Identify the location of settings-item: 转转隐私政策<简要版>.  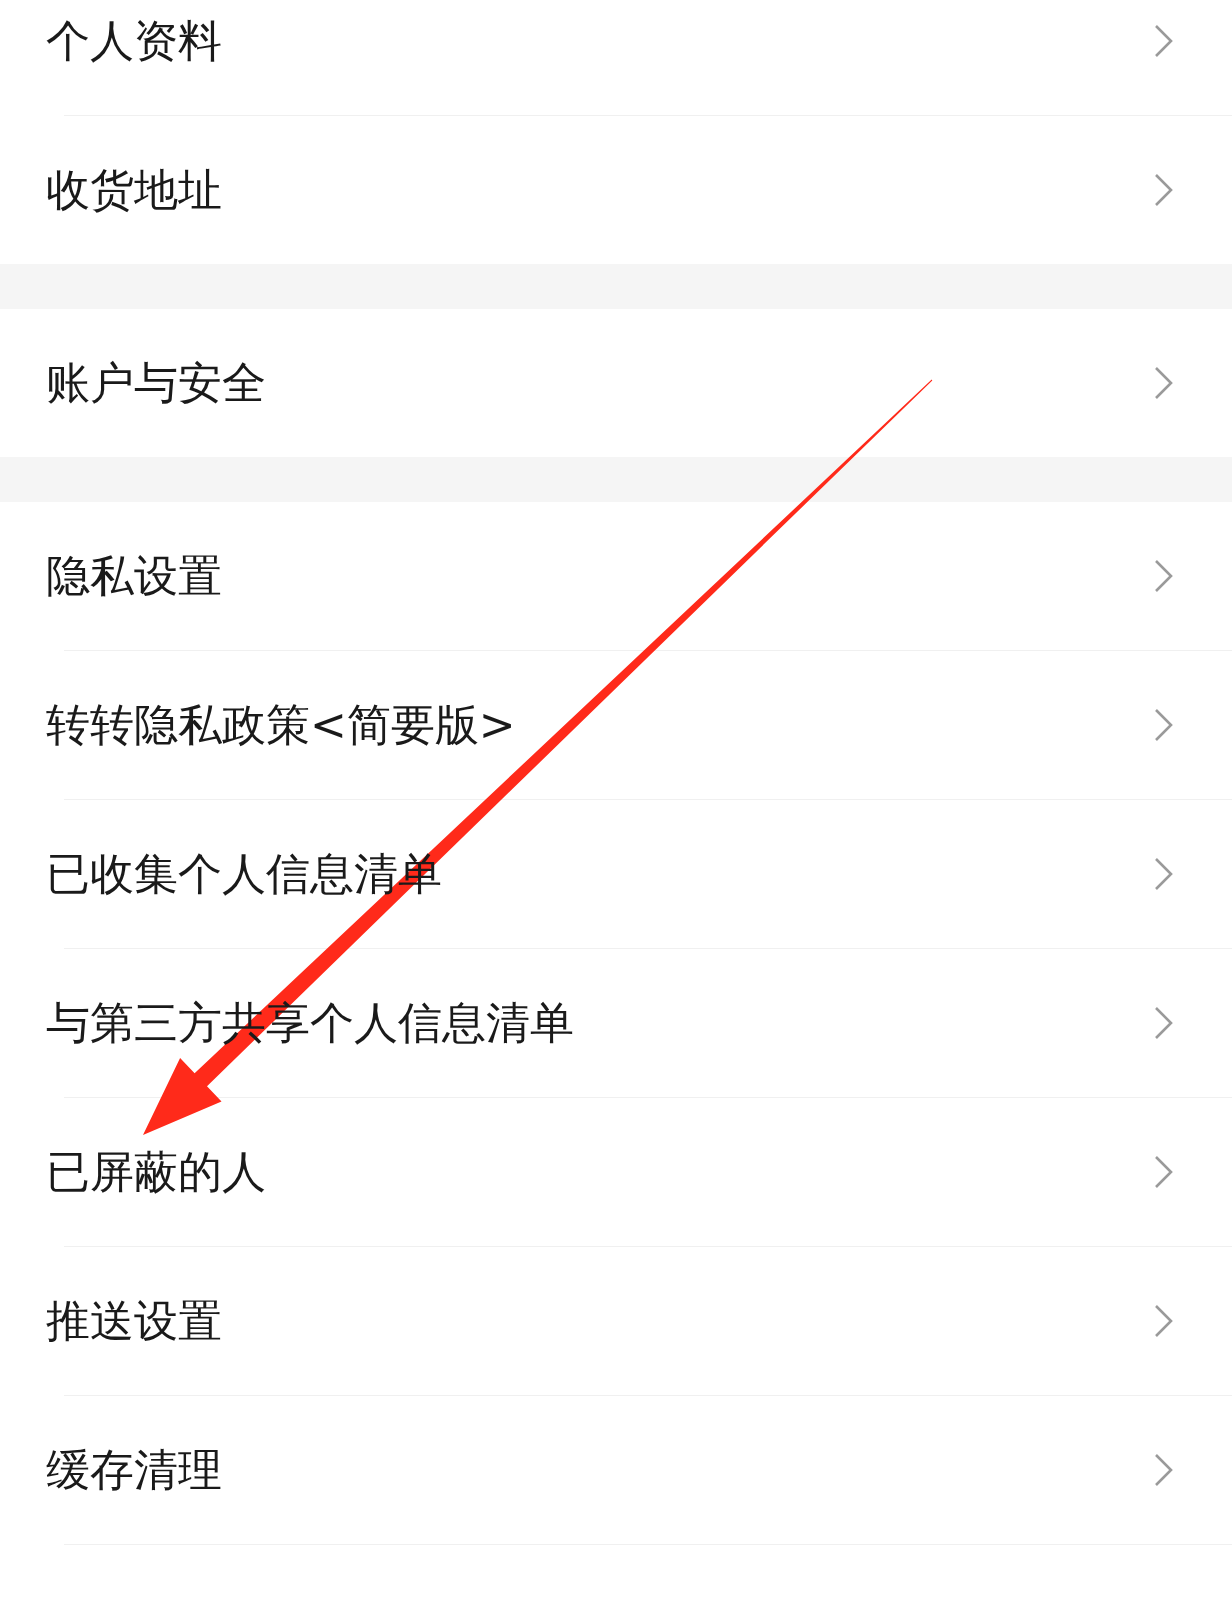
(616, 725).